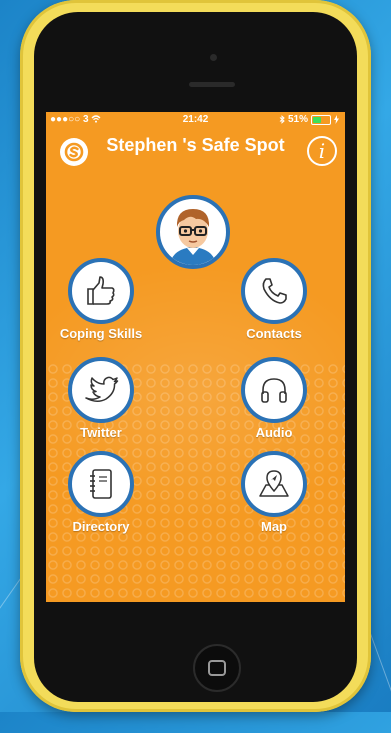 This screenshot has width=391, height=733. I want to click on app-logo-button, so click(74, 152).